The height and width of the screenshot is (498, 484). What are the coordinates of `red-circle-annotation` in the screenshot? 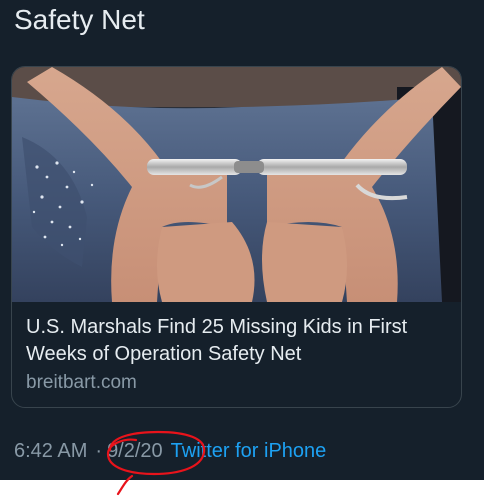 It's located at (156, 463).